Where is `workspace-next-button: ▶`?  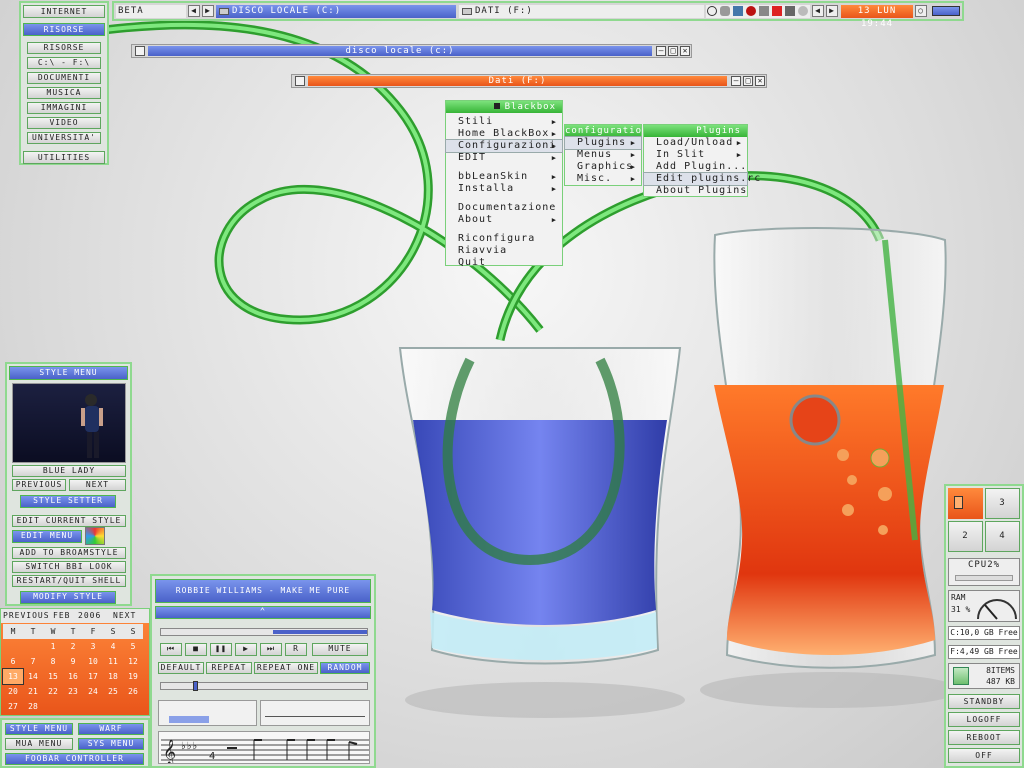 workspace-next-button: ▶ is located at coordinates (208, 11).